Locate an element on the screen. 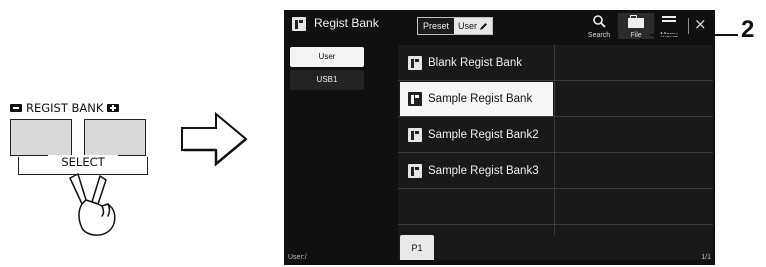  select-label: SELECT is located at coordinates (83, 162).